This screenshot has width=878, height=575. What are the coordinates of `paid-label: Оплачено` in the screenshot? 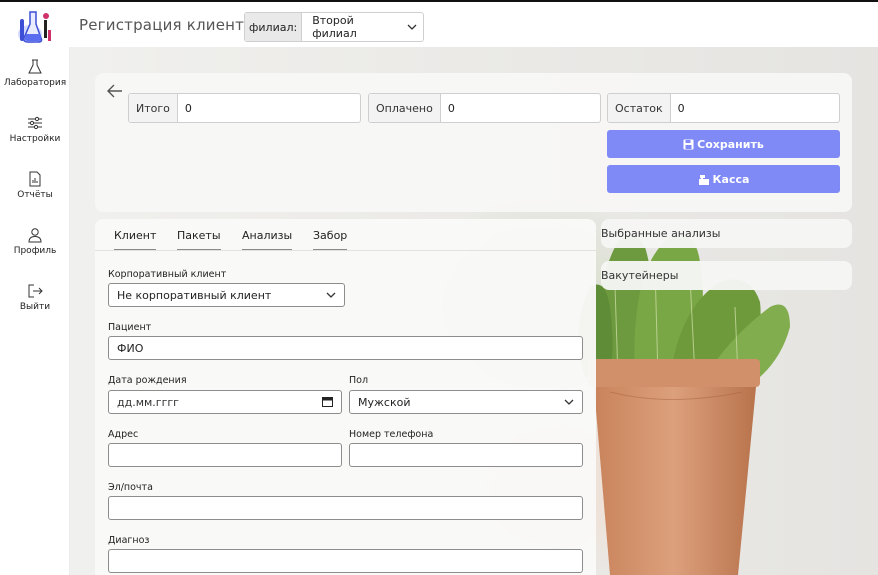 It's located at (405, 108).